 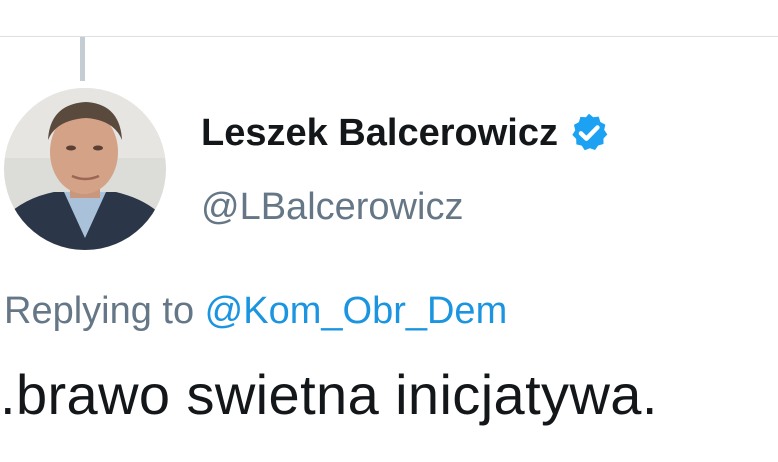 I want to click on top-divider, so click(x=389, y=36).